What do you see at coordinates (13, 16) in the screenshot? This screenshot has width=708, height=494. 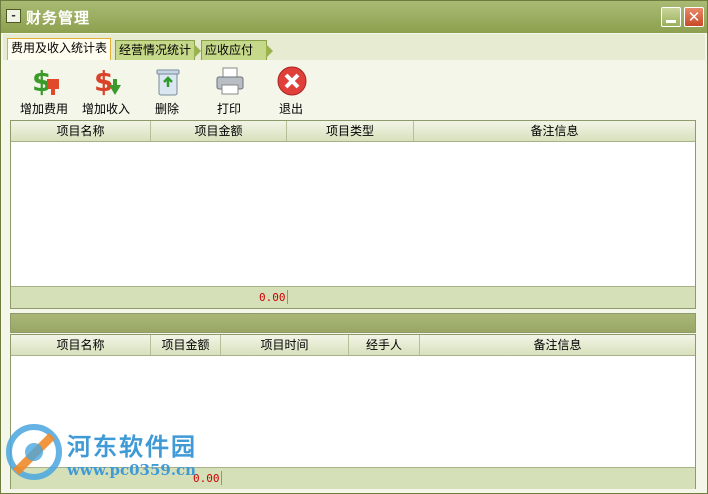 I see `system-menu-icon: -` at bounding box center [13, 16].